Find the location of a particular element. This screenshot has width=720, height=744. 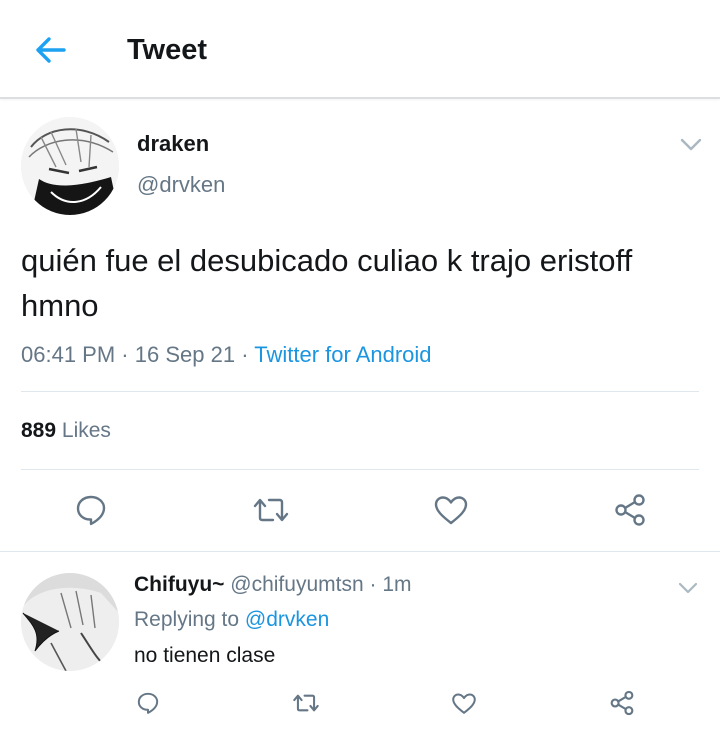

replying-mention-link: @drvken is located at coordinates (287, 619).